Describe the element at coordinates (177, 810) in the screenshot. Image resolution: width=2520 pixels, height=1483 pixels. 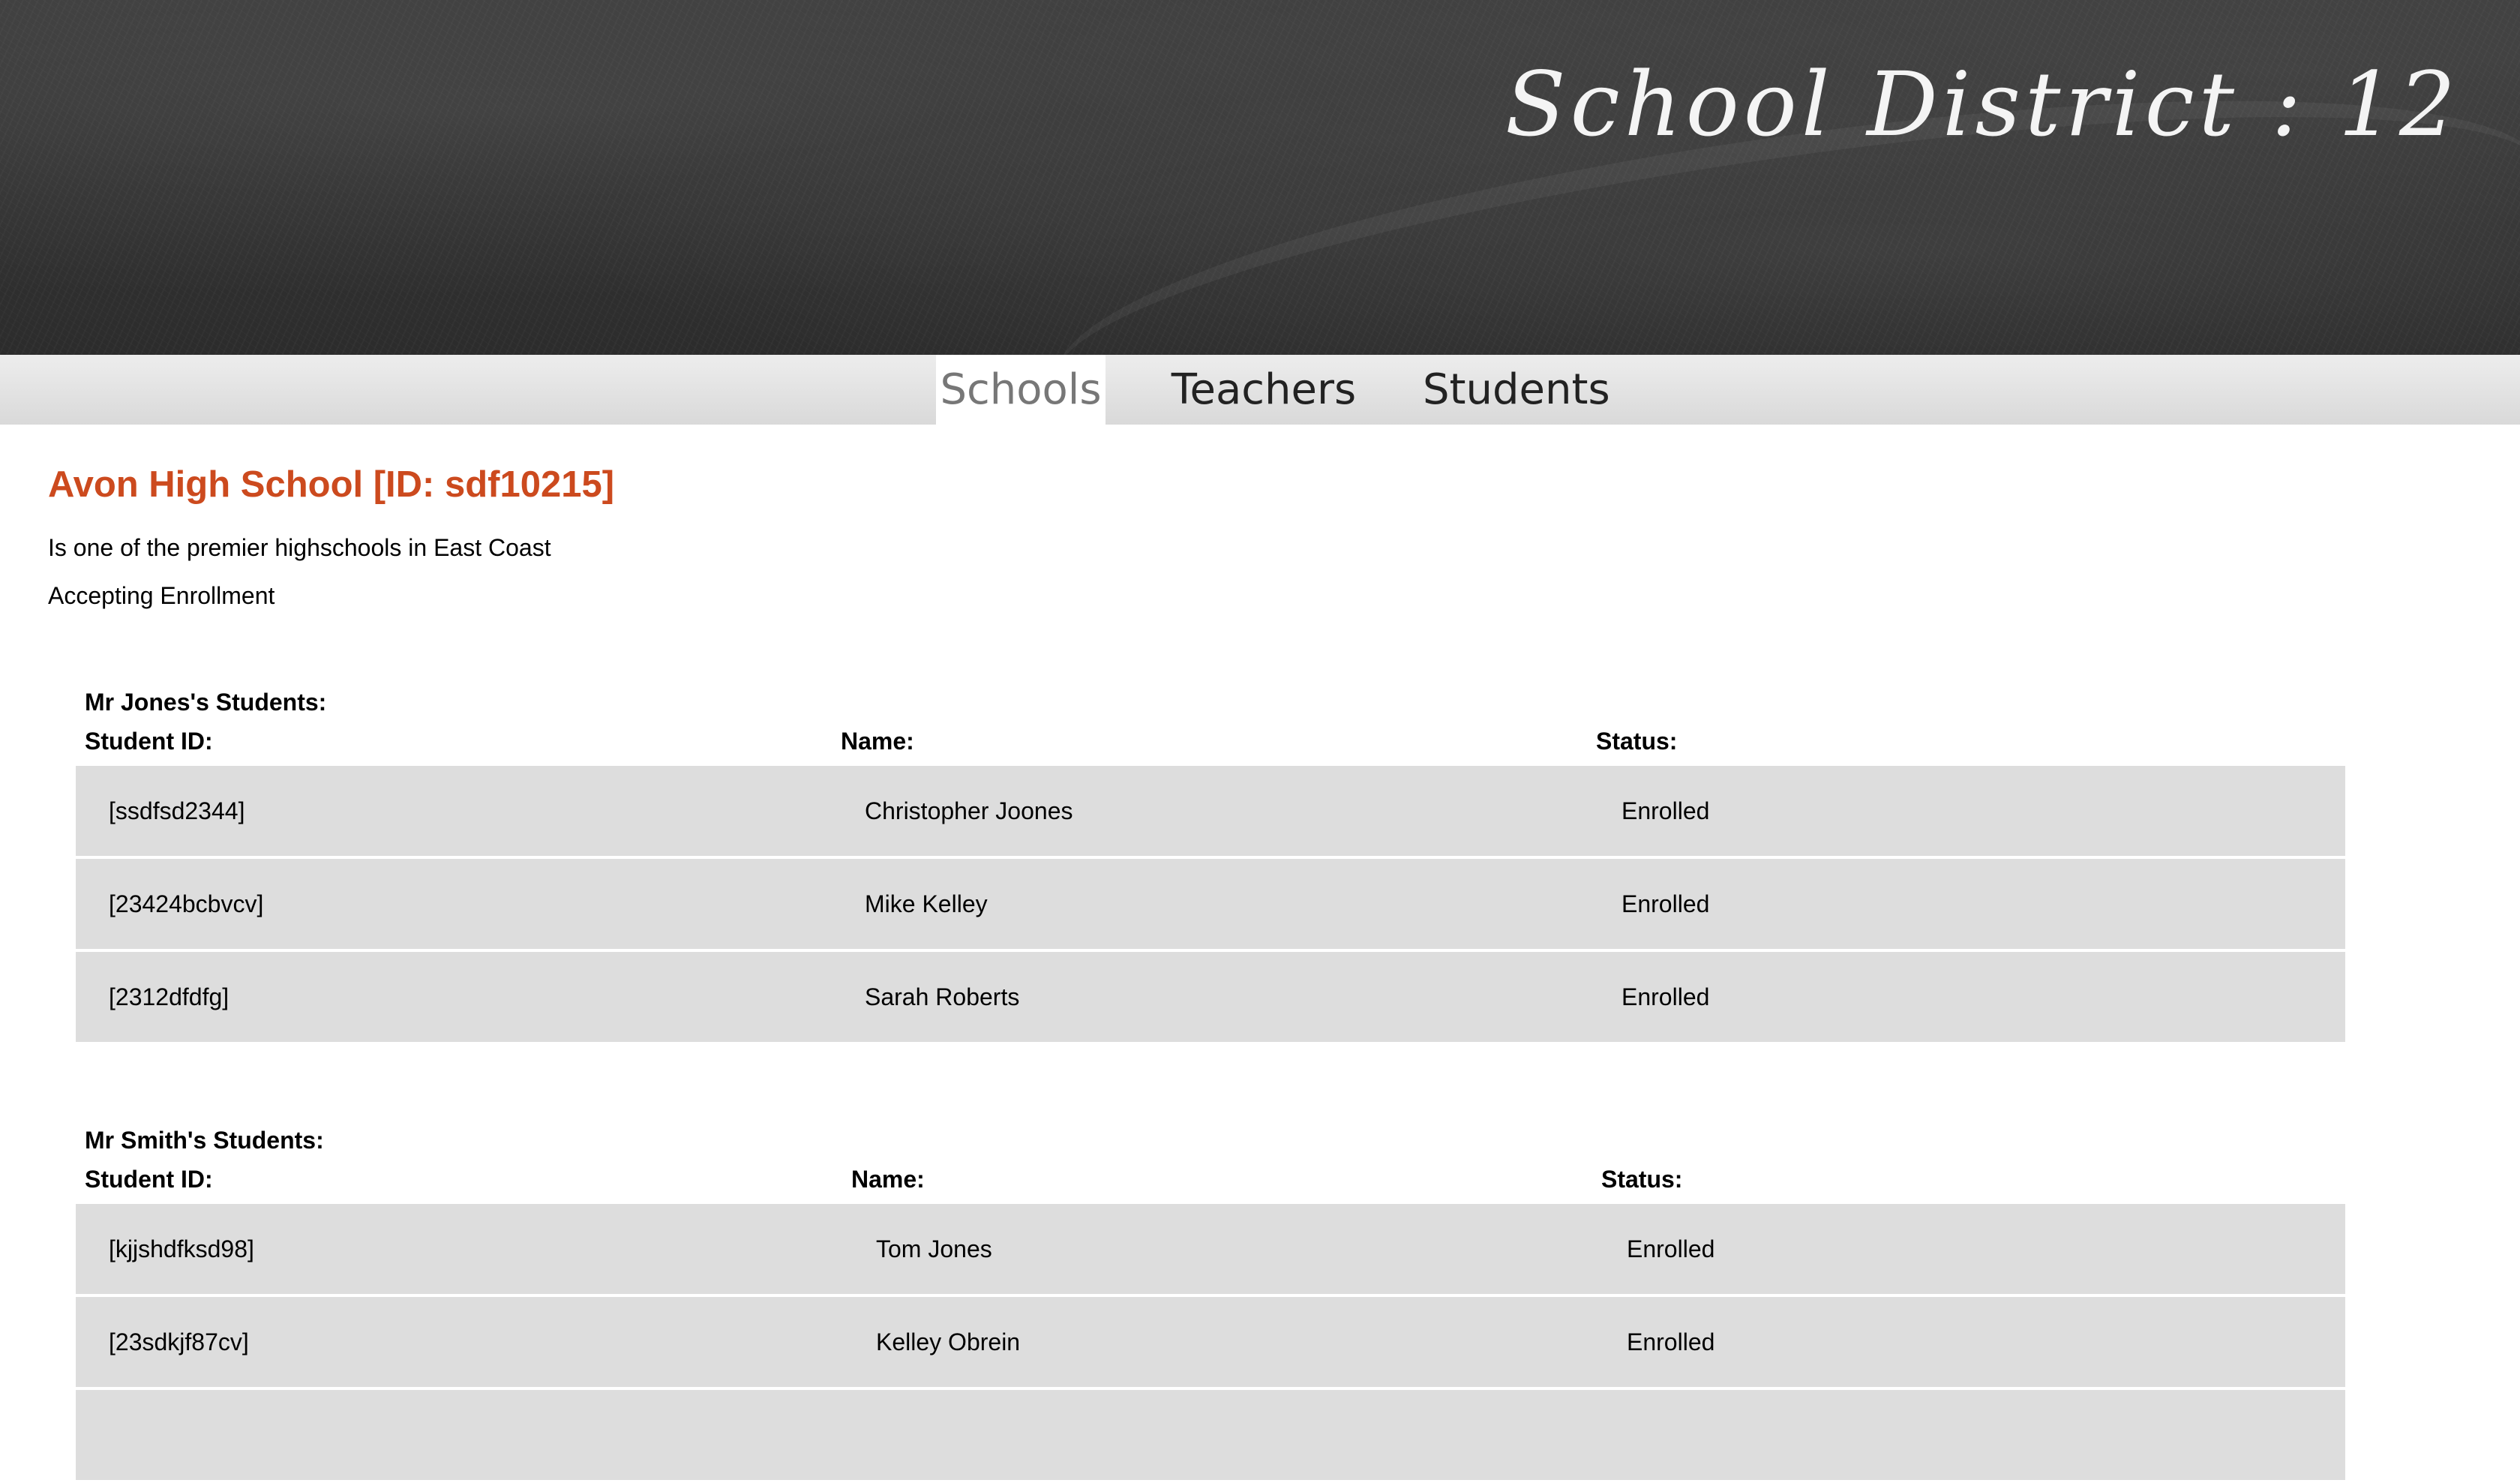
I see `student-id-cell: [ssdfsd2344]` at that location.